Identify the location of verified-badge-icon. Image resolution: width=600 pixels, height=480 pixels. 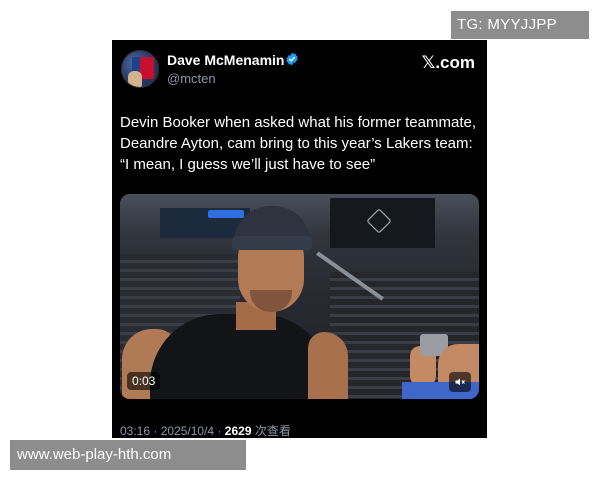
(292, 59).